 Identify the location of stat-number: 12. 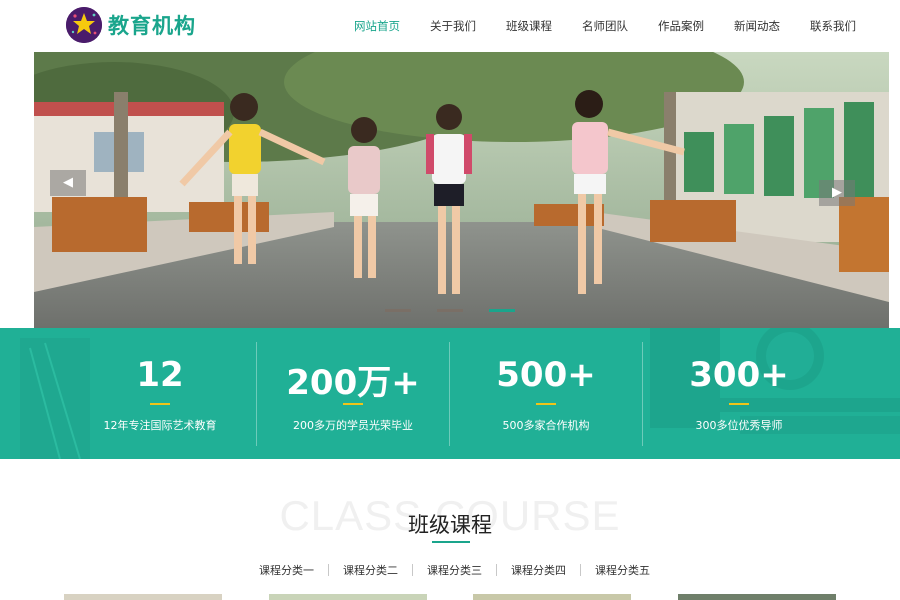
(160, 375).